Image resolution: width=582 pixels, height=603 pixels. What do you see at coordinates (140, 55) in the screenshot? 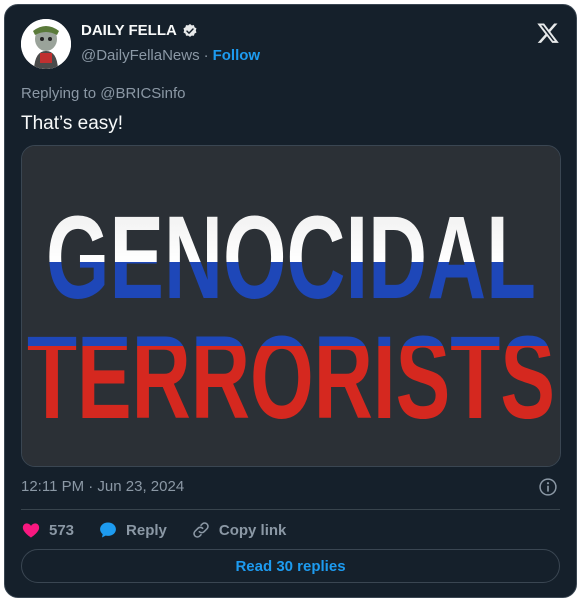
I see `author-handle: @DailyFellaNews` at bounding box center [140, 55].